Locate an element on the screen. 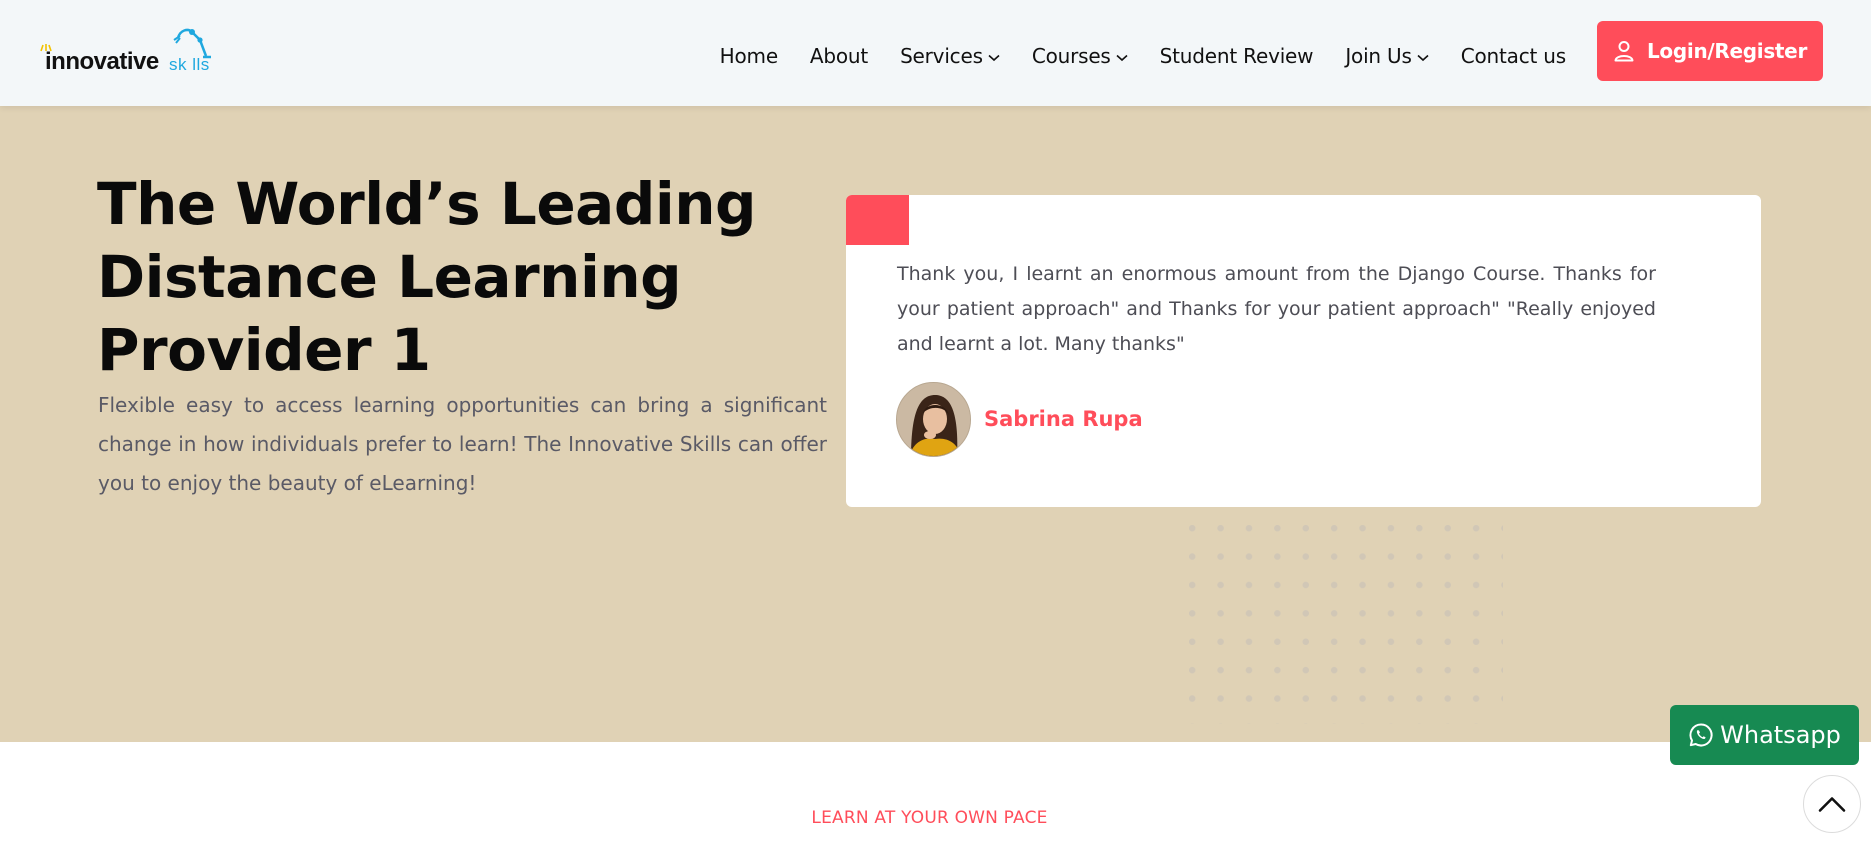 This screenshot has height=842, width=1871. card-accent is located at coordinates (877, 220).